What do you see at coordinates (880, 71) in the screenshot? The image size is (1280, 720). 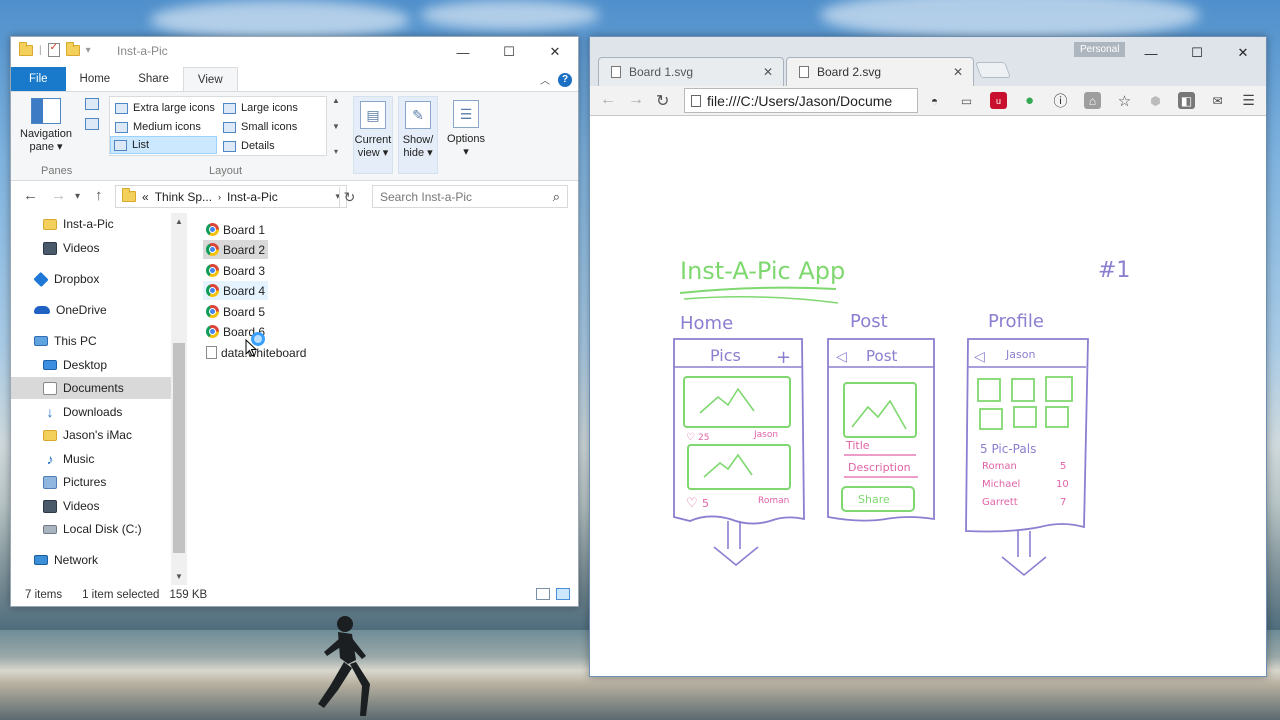 I see `tab-board-2: Board 2.svg ✕` at bounding box center [880, 71].